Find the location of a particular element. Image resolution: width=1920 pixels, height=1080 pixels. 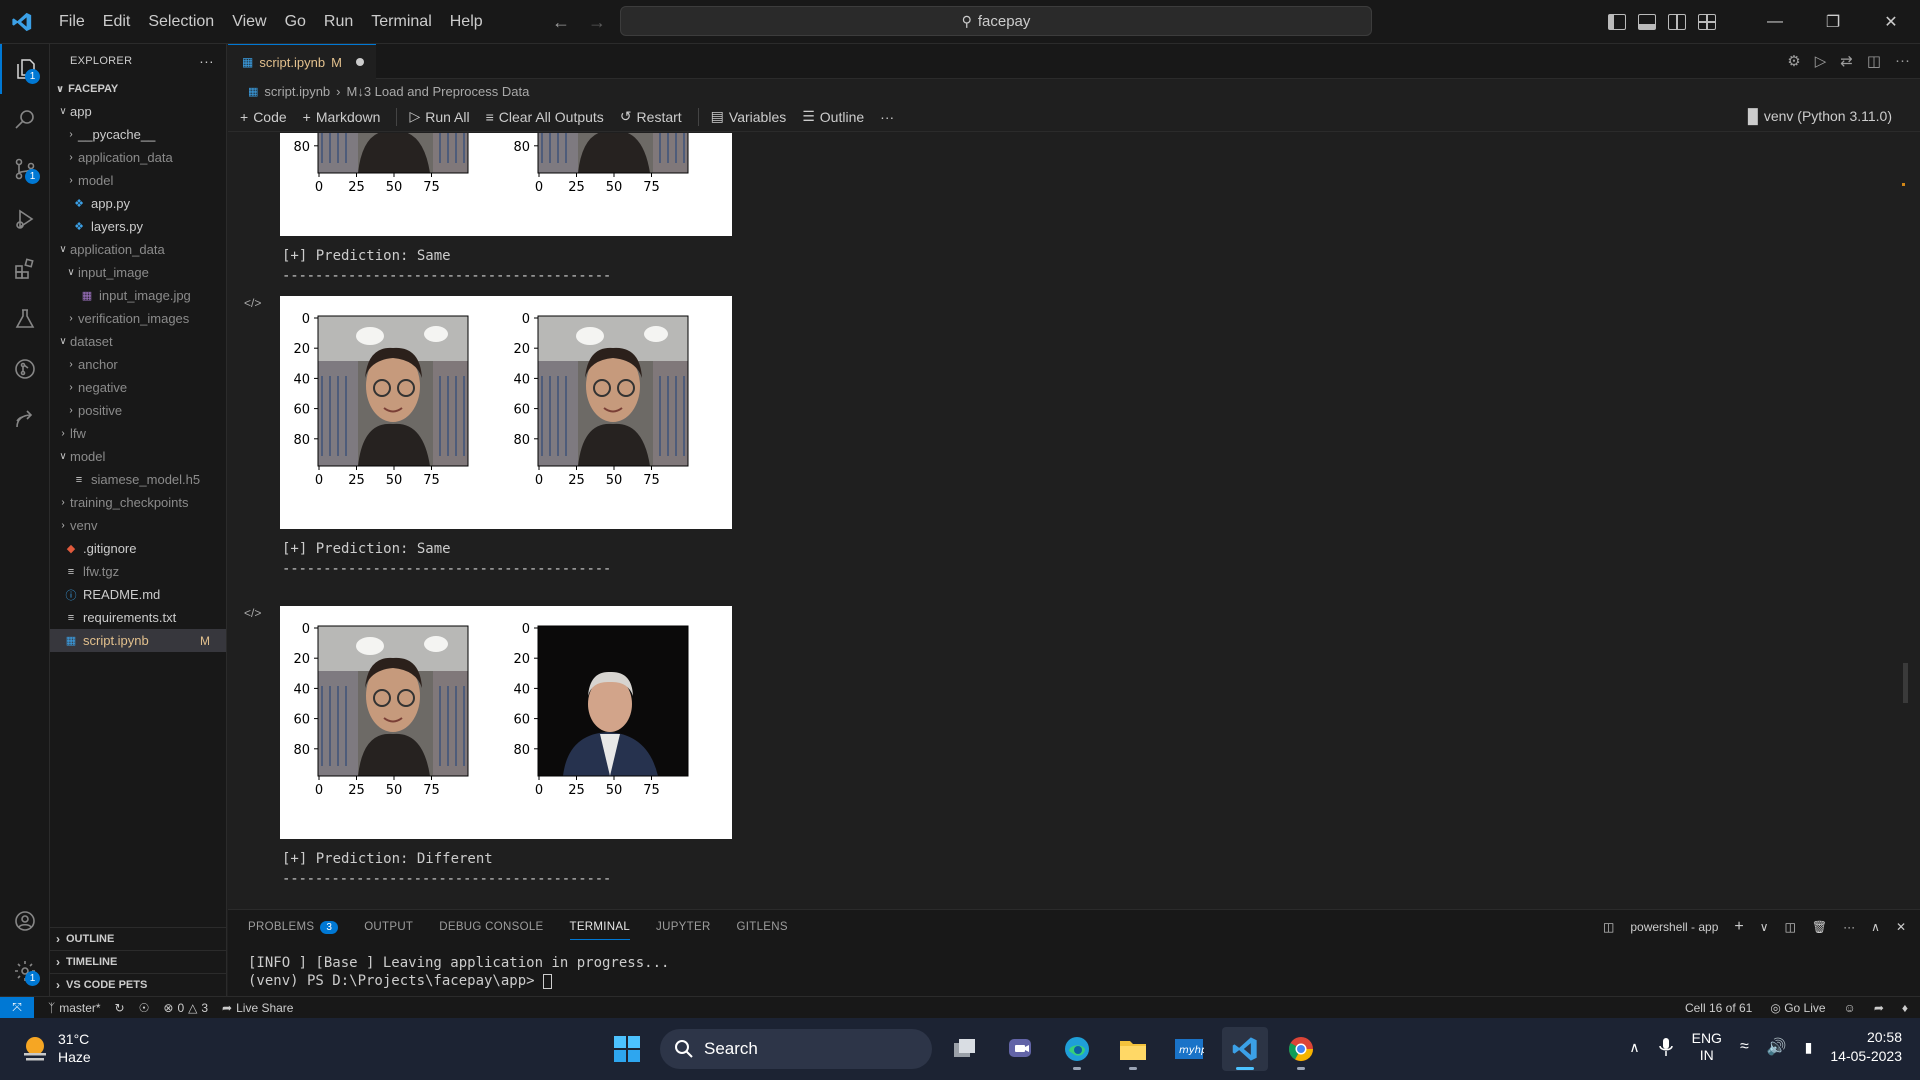

tree-item: ≡ lfw.tgz is located at coordinates (138, 571).